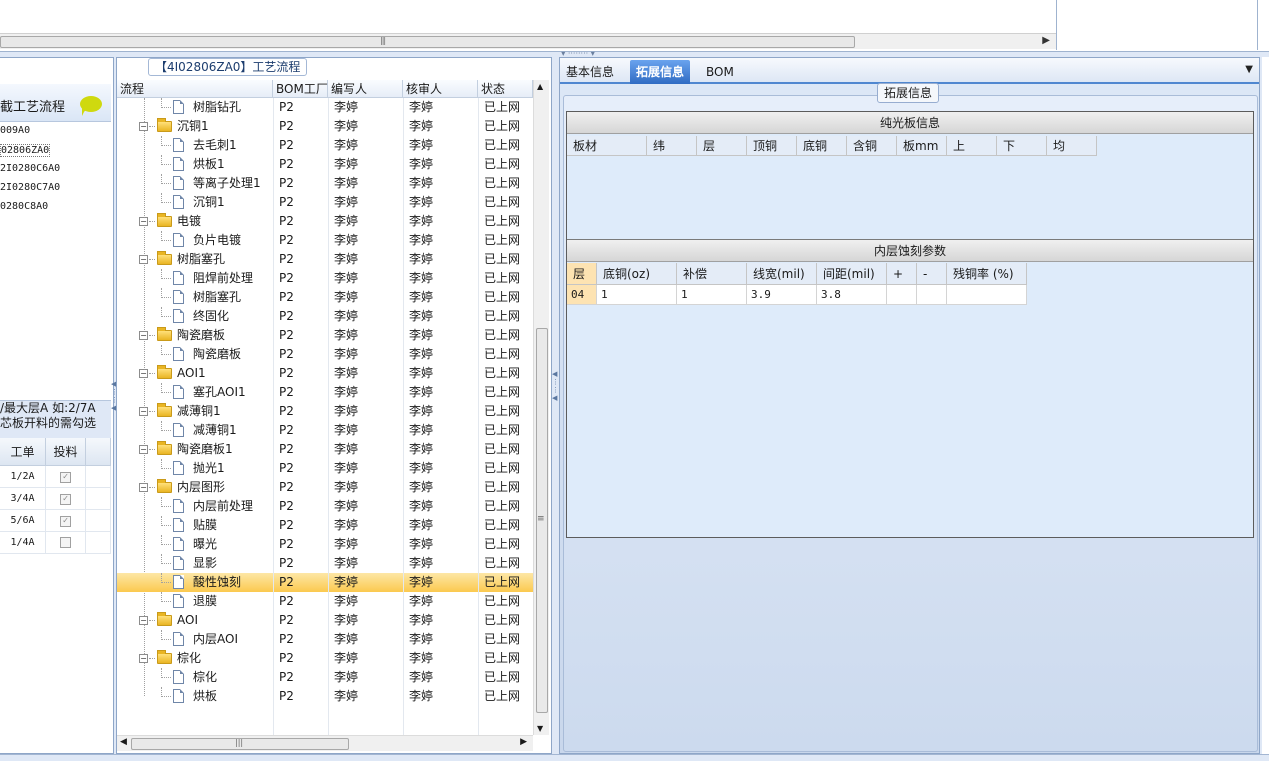 Image resolution: width=1269 pixels, height=761 pixels. I want to click on tree-row: − 陶瓷磨板 P2 李婷 李婷 已上网, so click(325, 335).